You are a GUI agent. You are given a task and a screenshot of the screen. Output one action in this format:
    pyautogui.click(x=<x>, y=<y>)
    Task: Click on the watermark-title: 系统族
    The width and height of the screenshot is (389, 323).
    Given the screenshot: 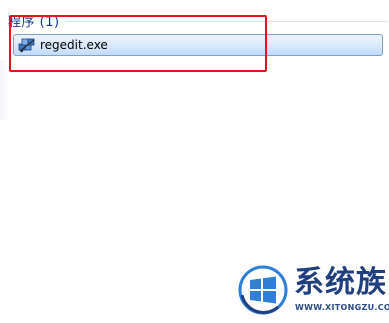 What is the action you would take?
    pyautogui.click(x=340, y=282)
    